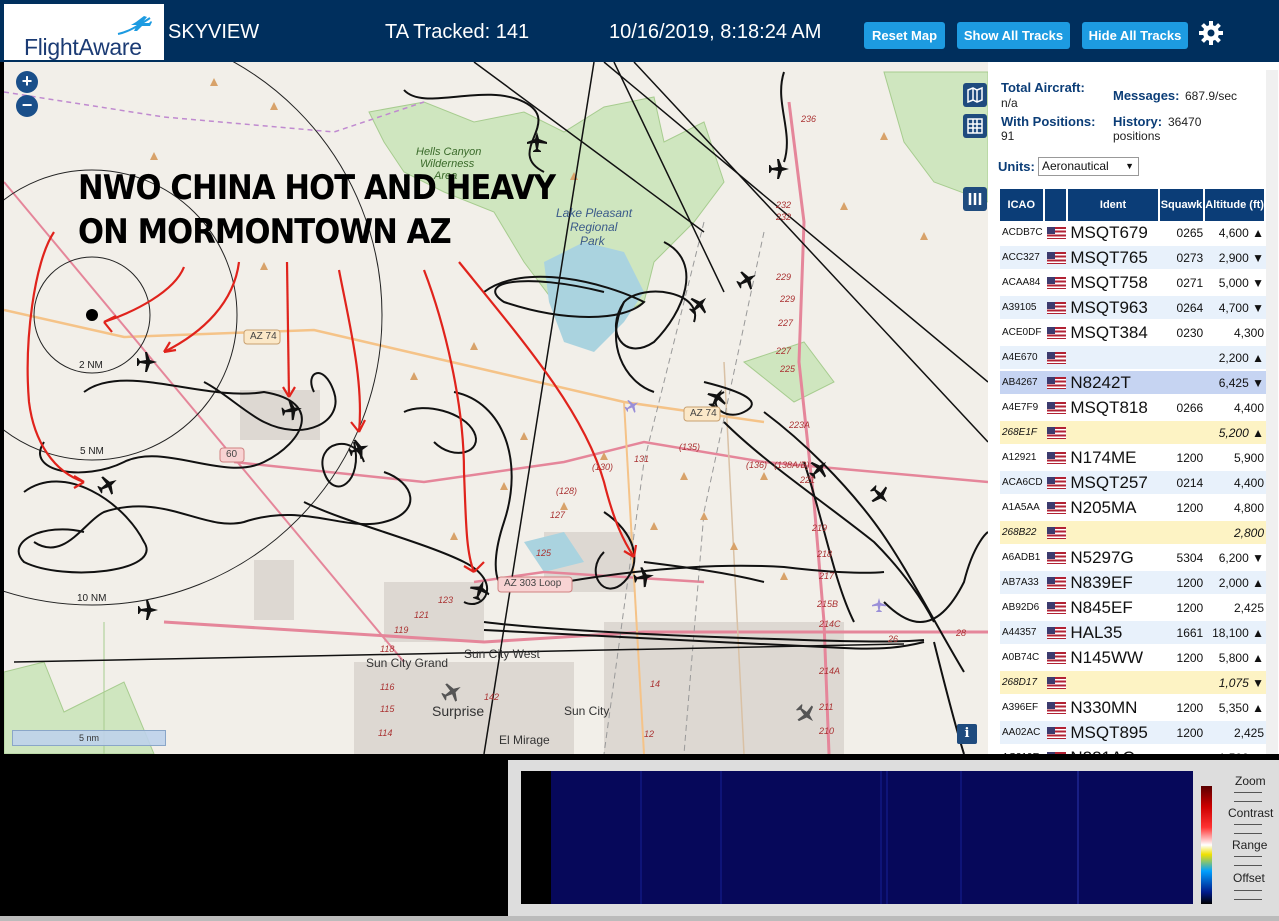  Describe the element at coordinates (1008, 136) in the screenshot. I see `positions-value: 91` at that location.